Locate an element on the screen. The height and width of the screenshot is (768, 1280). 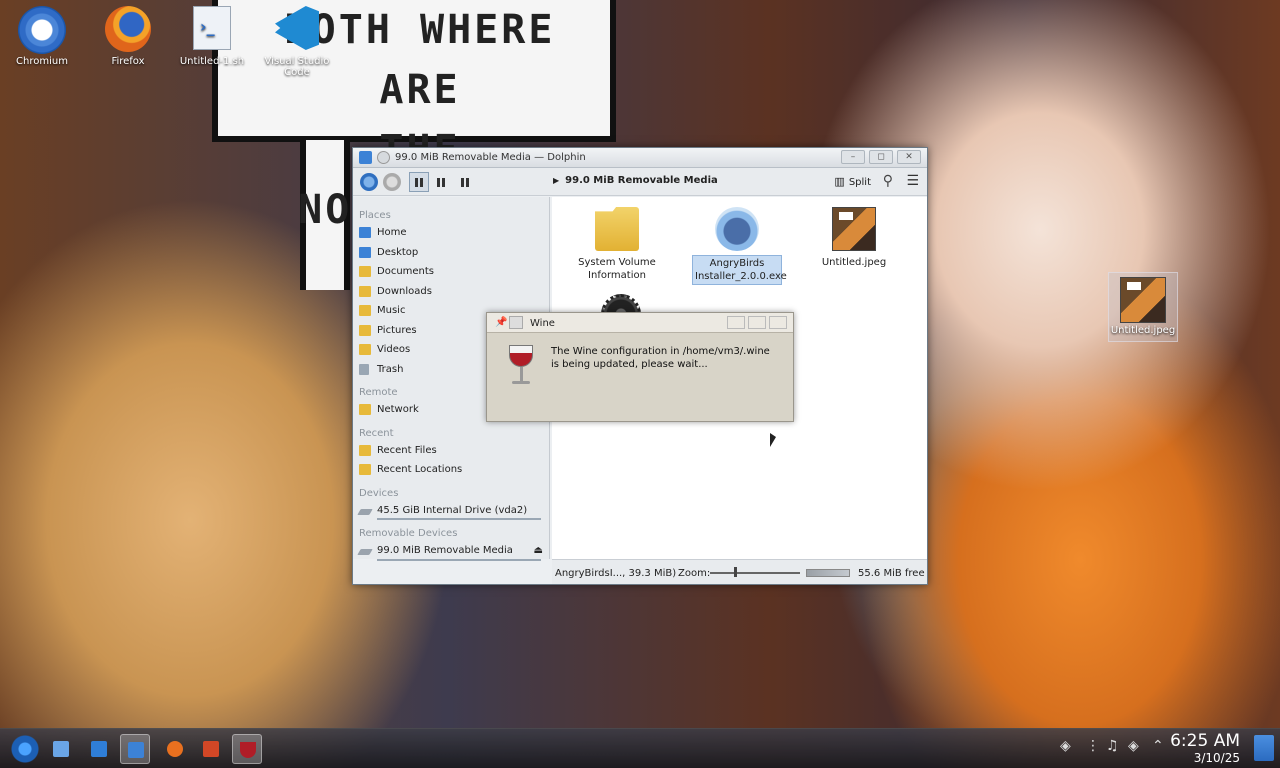
sidebar-section-places: Places is located at coordinates (375, 215).